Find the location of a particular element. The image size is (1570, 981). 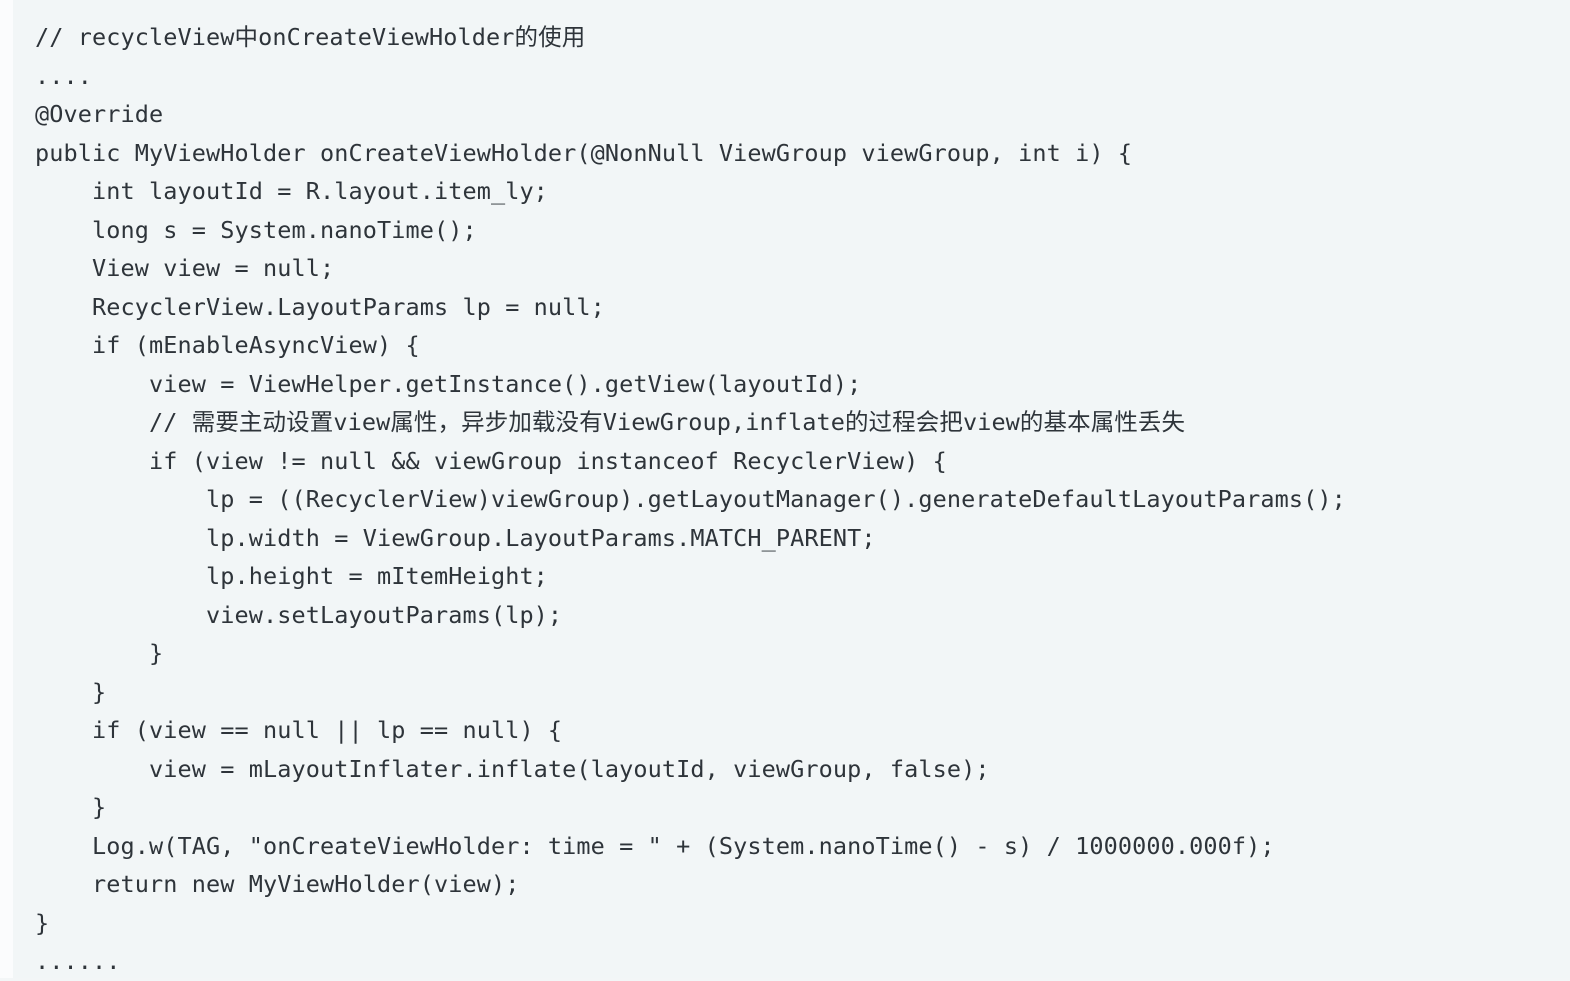

code-line: @Override is located at coordinates (99, 114).